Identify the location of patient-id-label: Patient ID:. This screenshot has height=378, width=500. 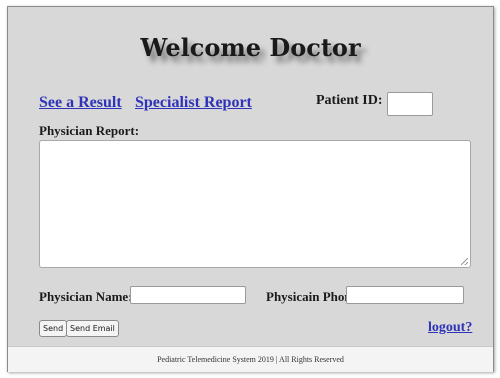
(349, 100).